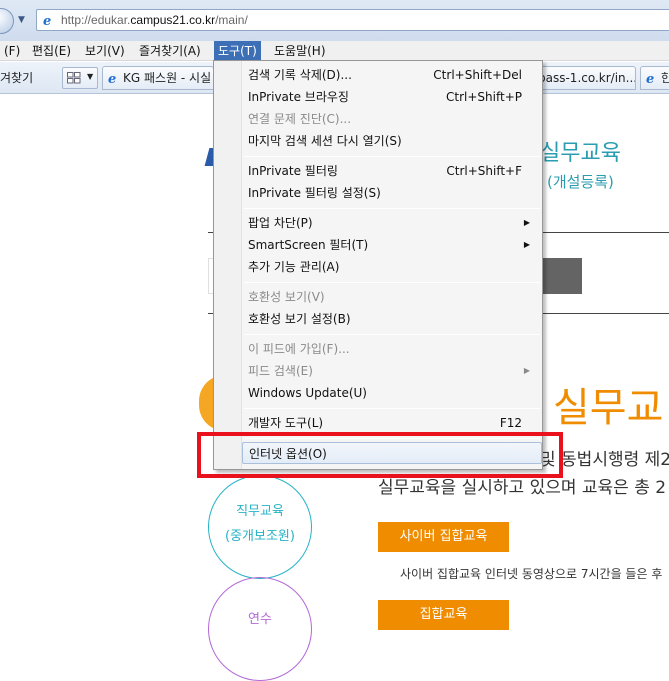 This screenshot has height=681, width=669. I want to click on group-training-button: 집합교육, so click(443, 615).